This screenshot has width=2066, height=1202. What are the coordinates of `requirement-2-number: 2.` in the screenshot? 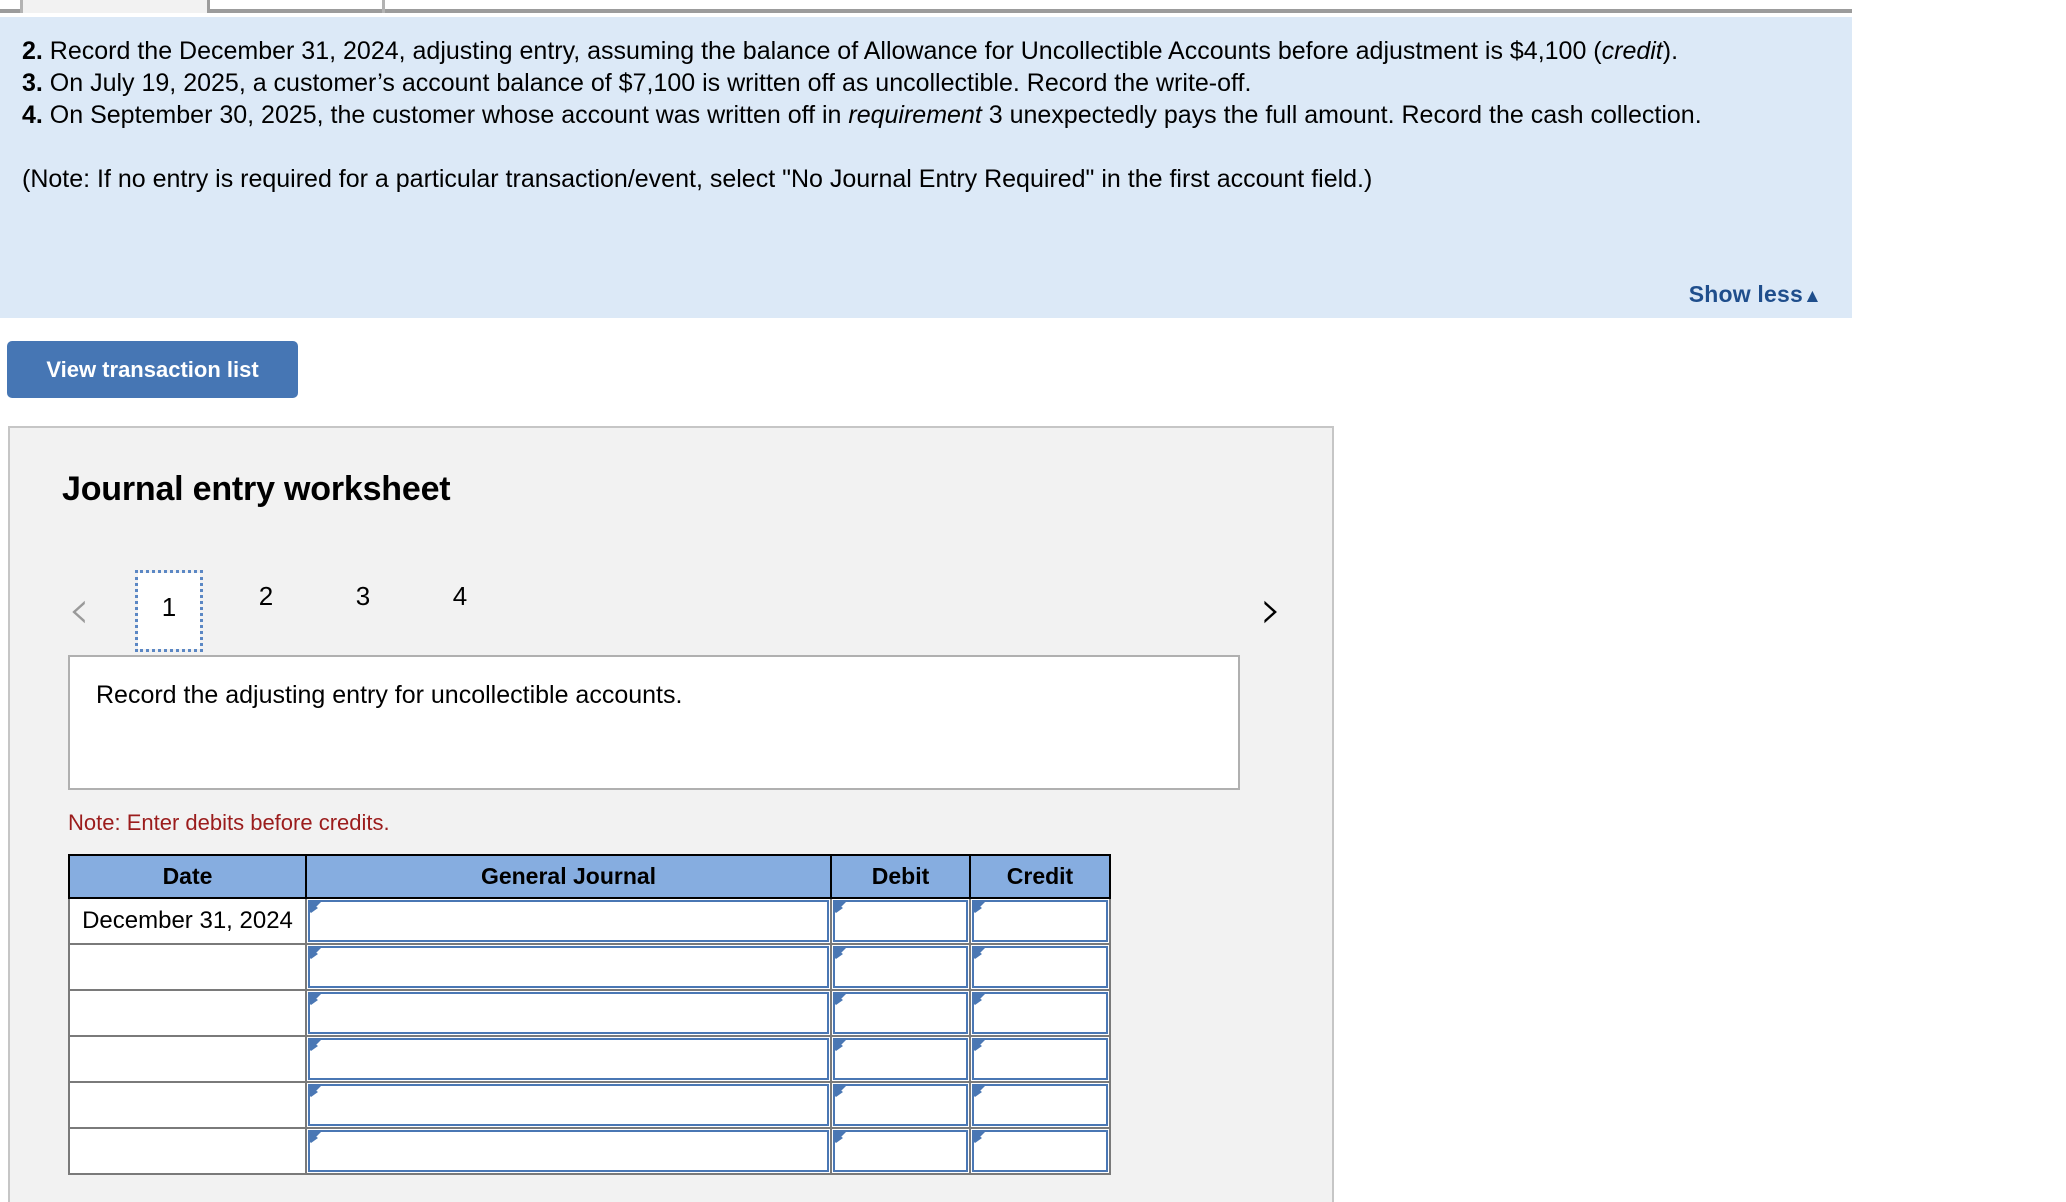 It's located at (32, 51).